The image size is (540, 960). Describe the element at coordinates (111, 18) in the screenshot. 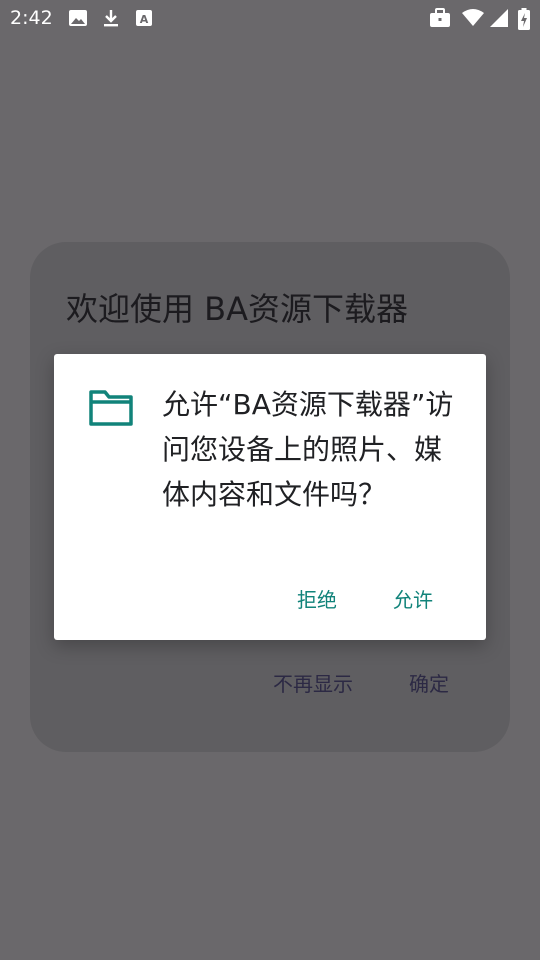

I see `download-icon` at that location.